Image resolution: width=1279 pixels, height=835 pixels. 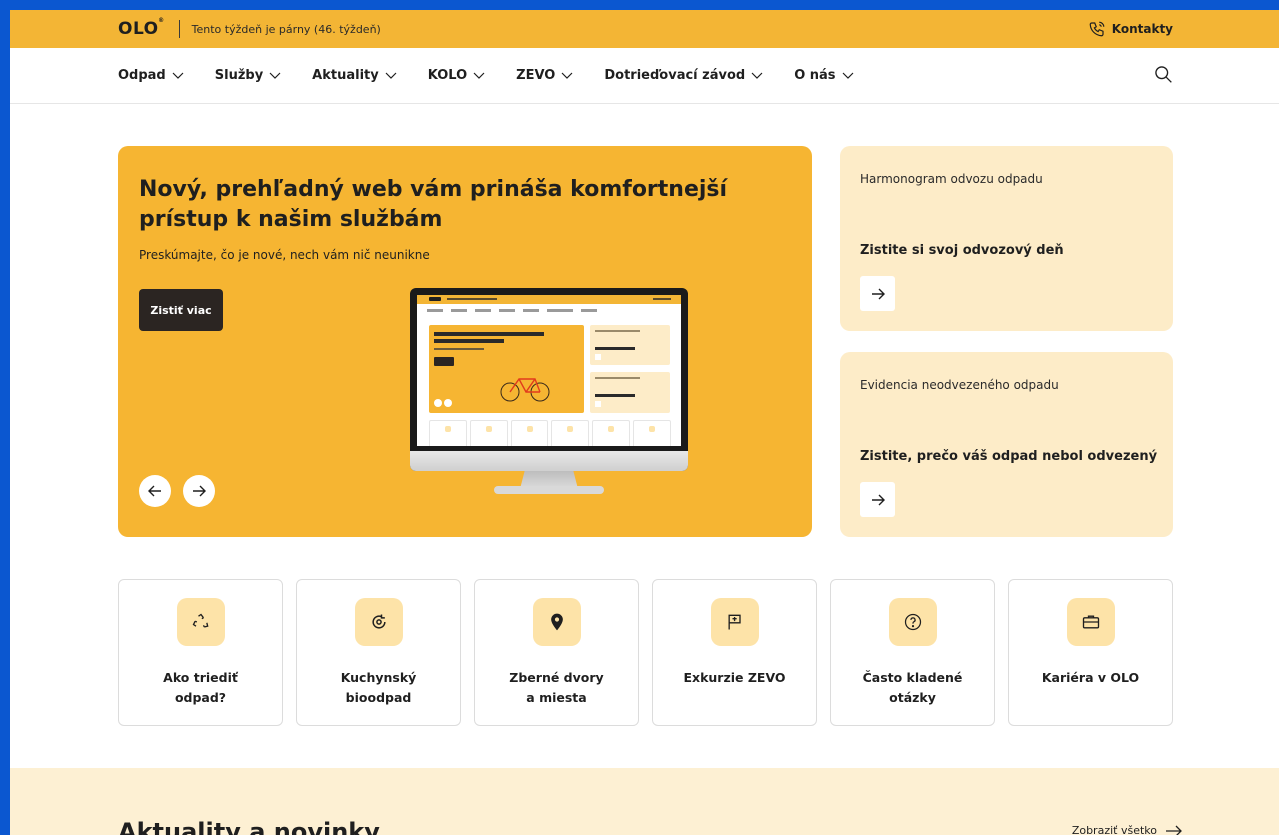 I want to click on bio-icon, so click(x=379, y=621).